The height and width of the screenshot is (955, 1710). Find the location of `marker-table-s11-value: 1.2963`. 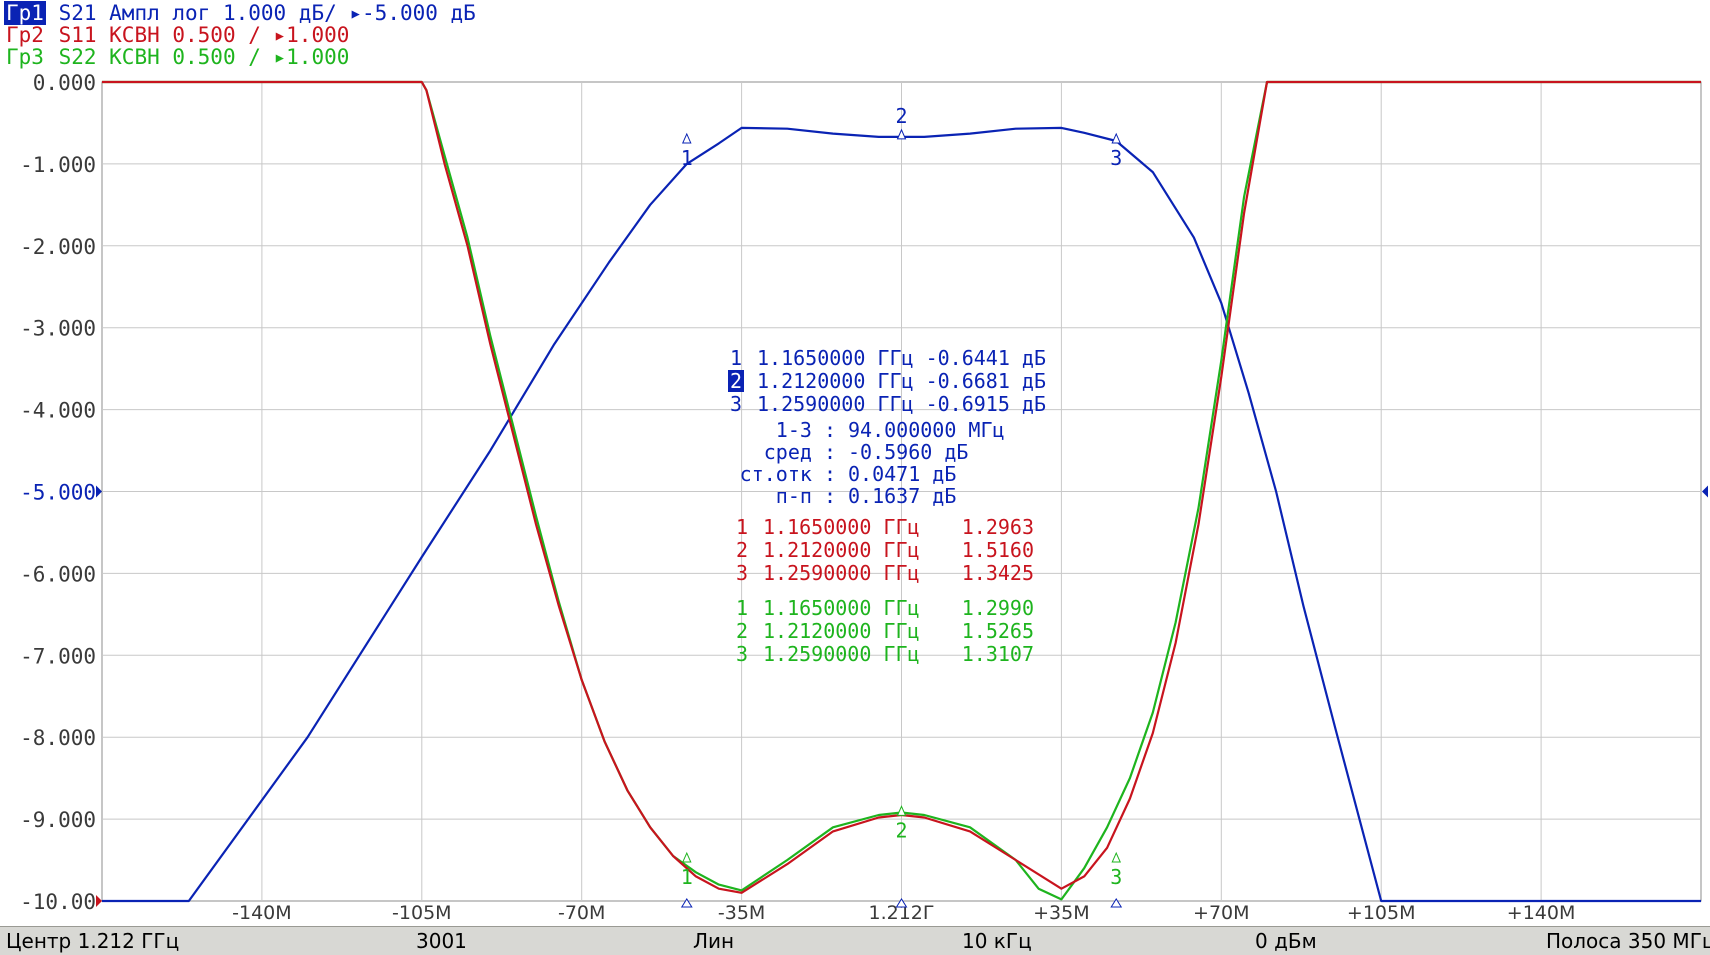

marker-table-s11-value: 1.2963 is located at coordinates (998, 527).